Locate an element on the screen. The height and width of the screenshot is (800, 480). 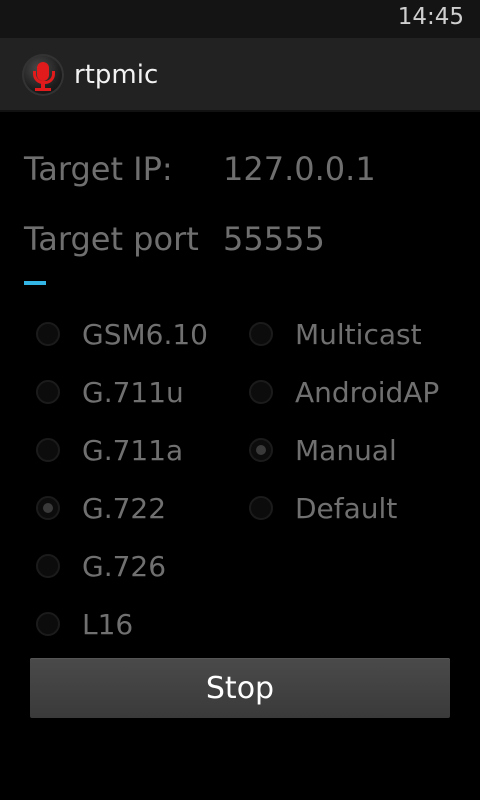
action-bar: rtpmic is located at coordinates (240, 75).